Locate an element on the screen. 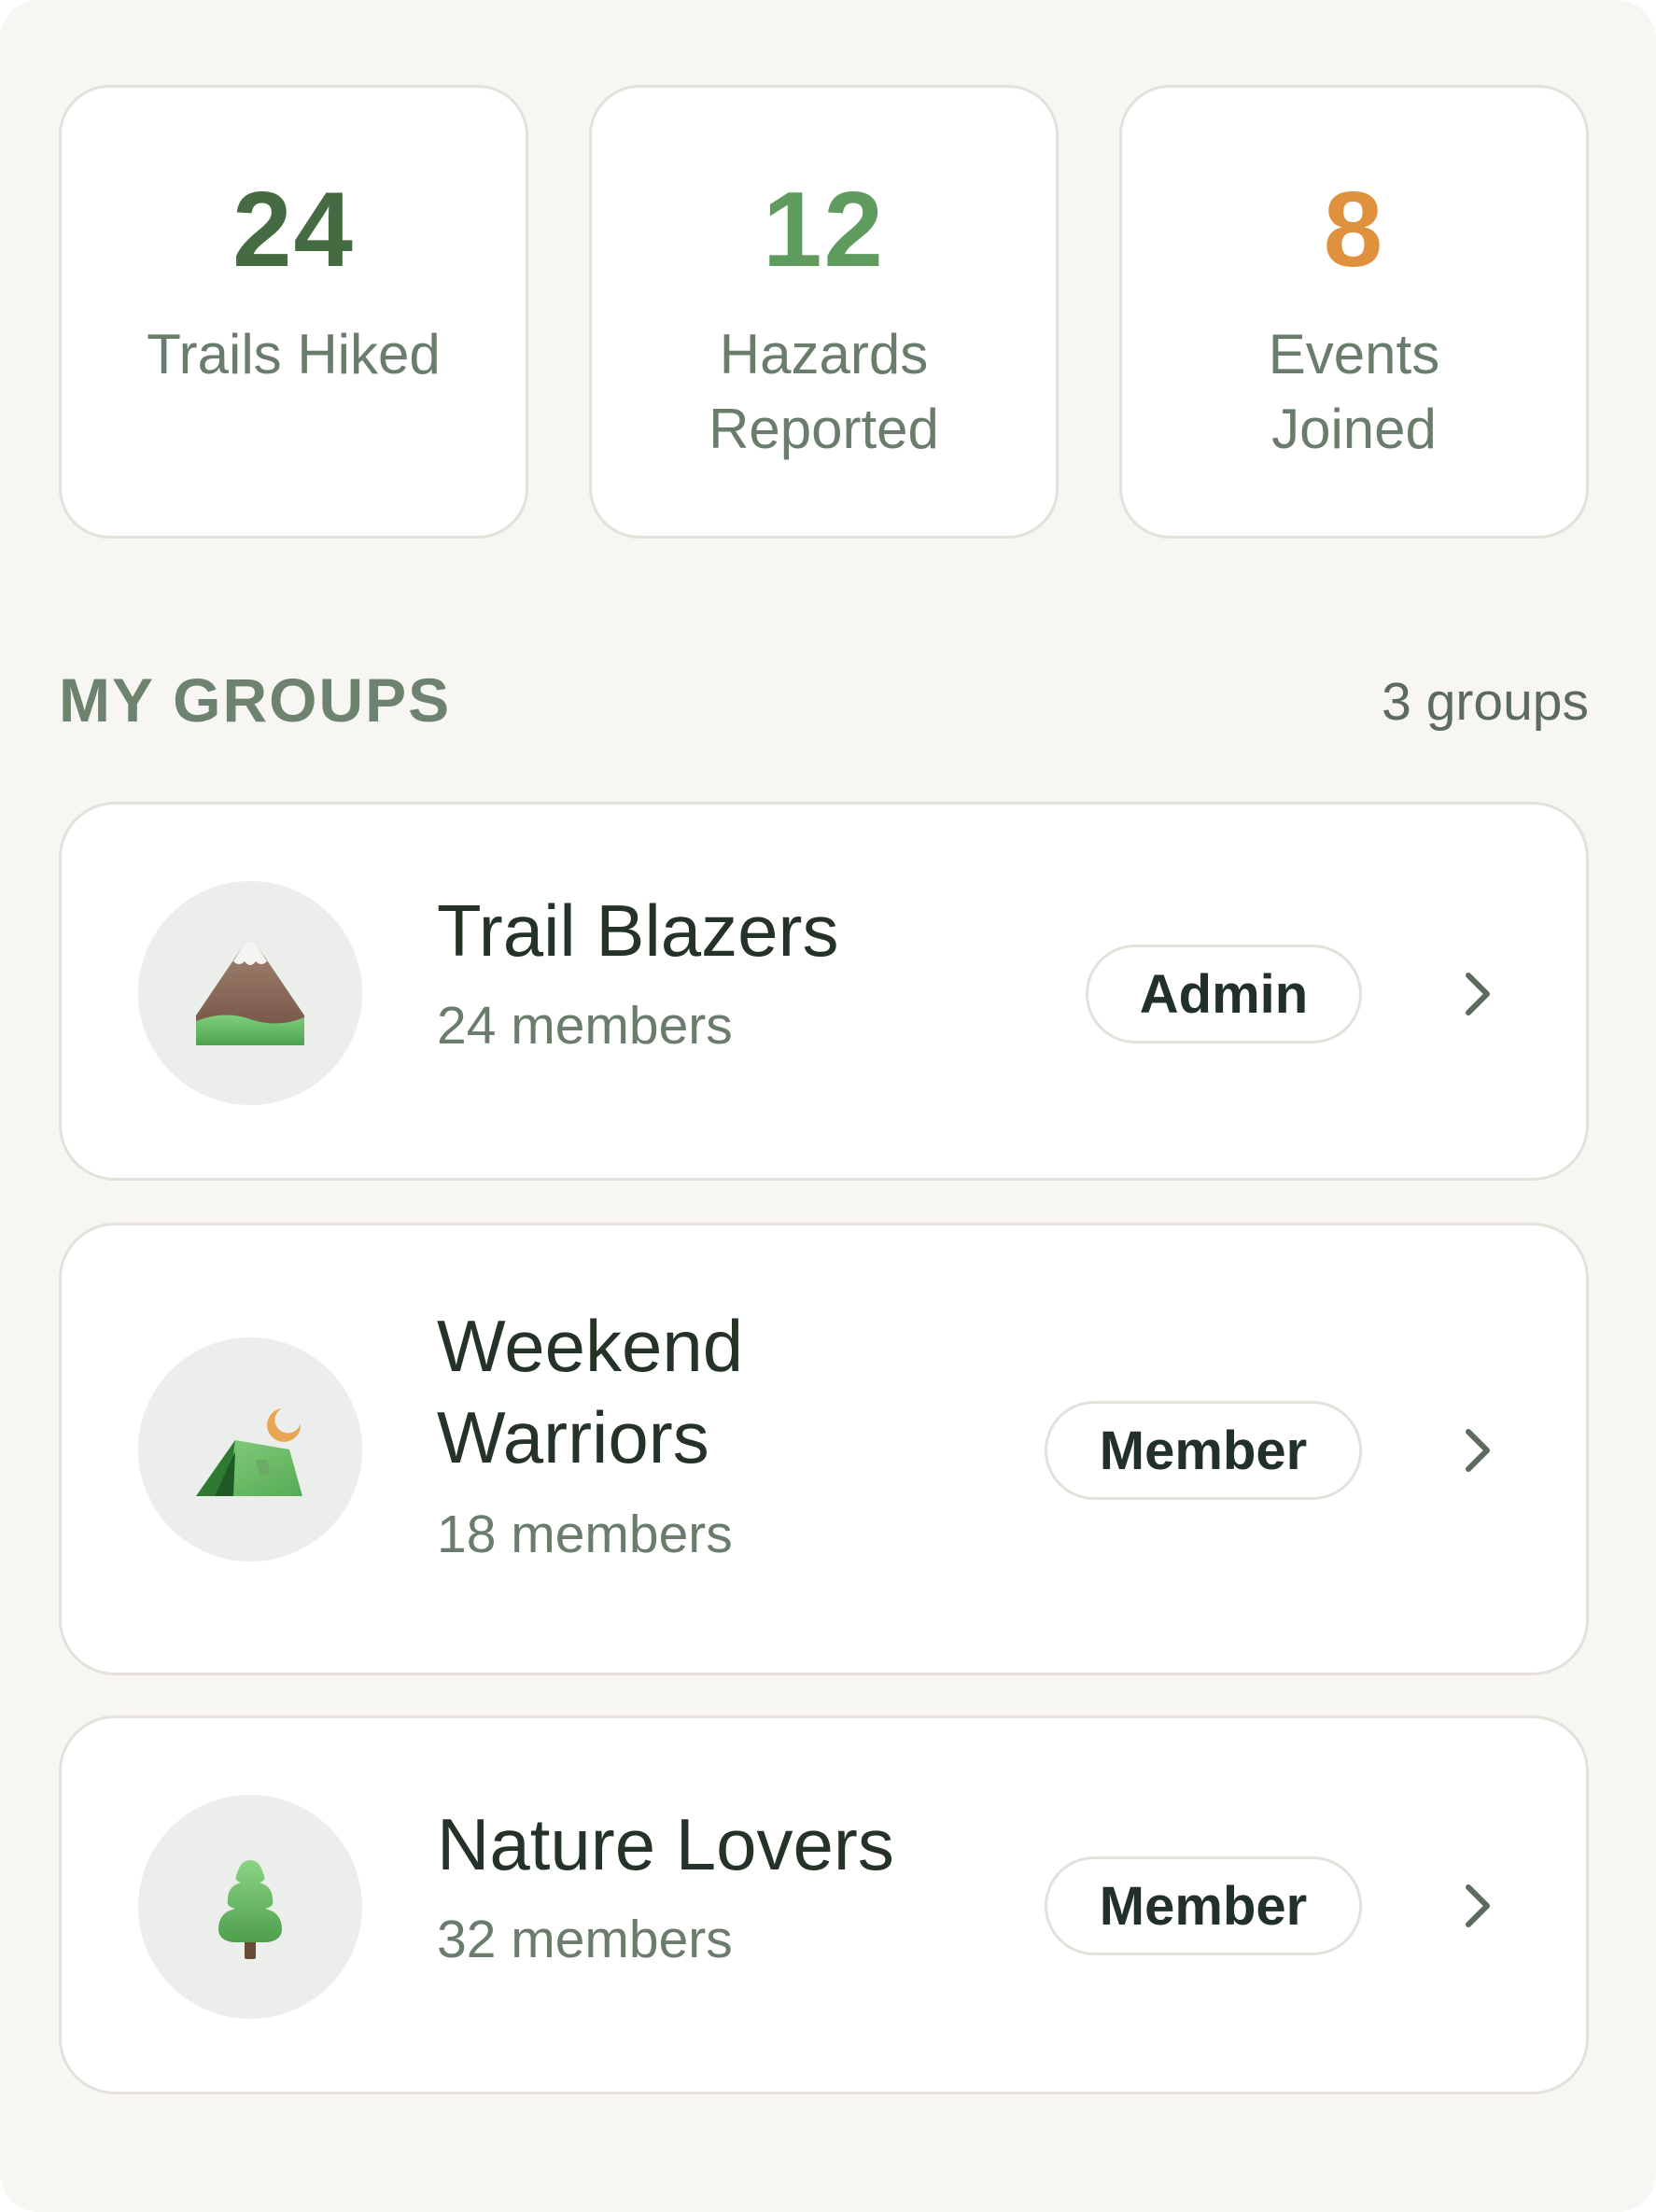 The image size is (1656, 2212). group-name: Weekend Warriors is located at coordinates (590, 1391).